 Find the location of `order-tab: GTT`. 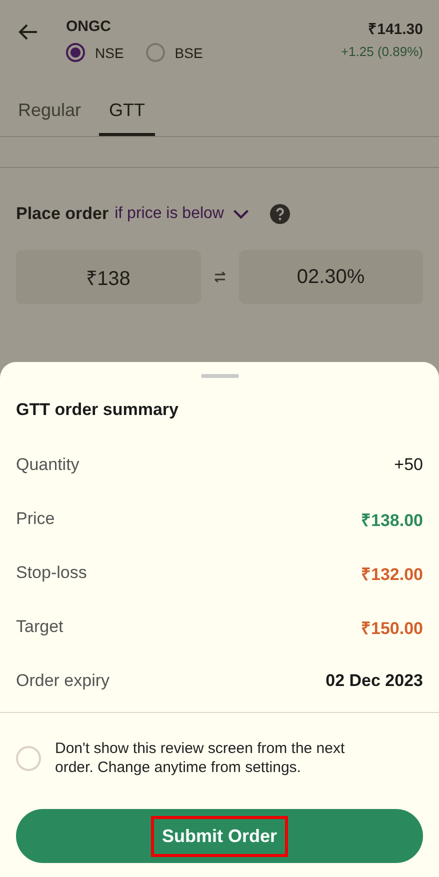

order-tab: GTT is located at coordinates (127, 116).